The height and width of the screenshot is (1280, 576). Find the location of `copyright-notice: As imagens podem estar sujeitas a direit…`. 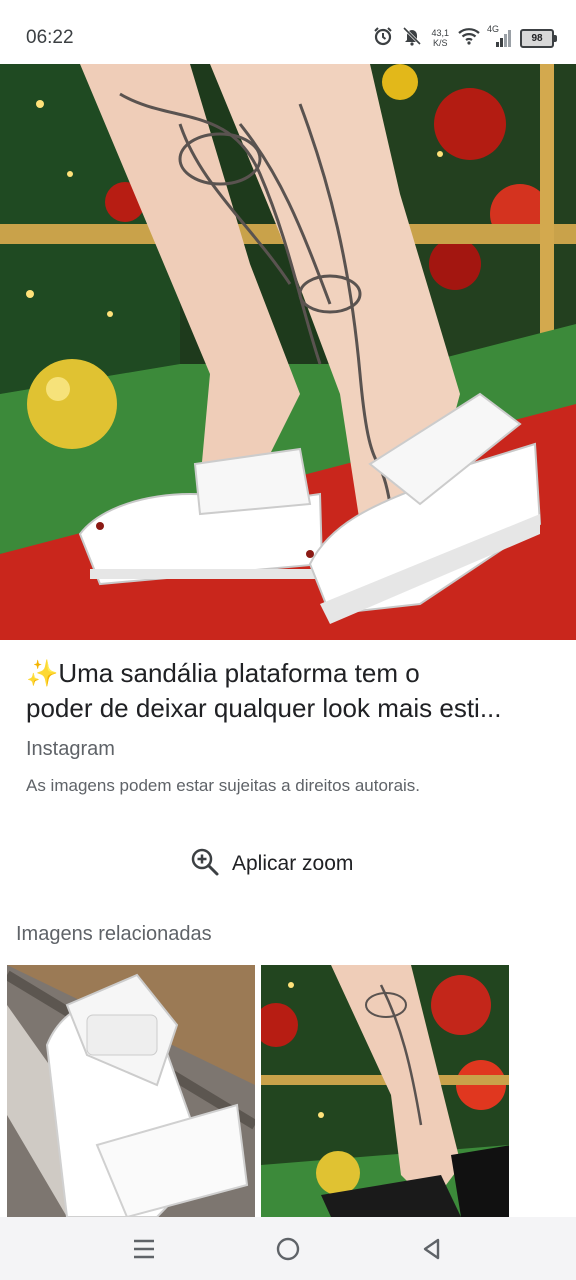

copyright-notice: As imagens podem estar sujeitas a direit… is located at coordinates (223, 785).